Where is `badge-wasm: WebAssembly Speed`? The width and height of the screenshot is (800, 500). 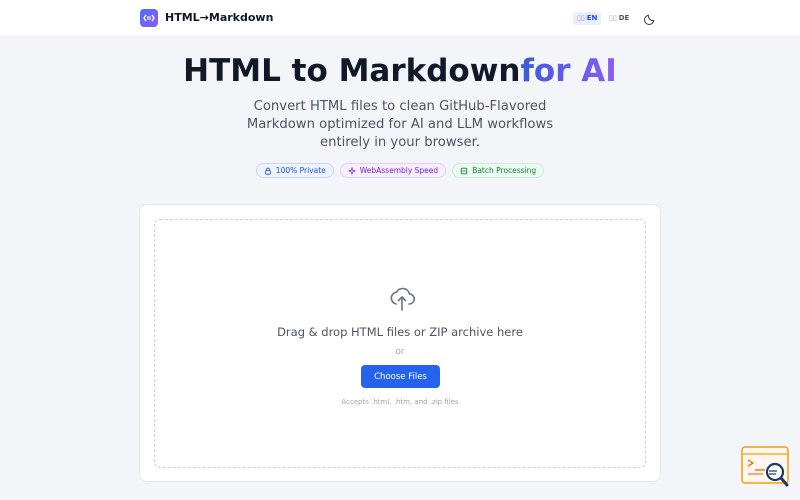 badge-wasm: WebAssembly Speed is located at coordinates (393, 170).